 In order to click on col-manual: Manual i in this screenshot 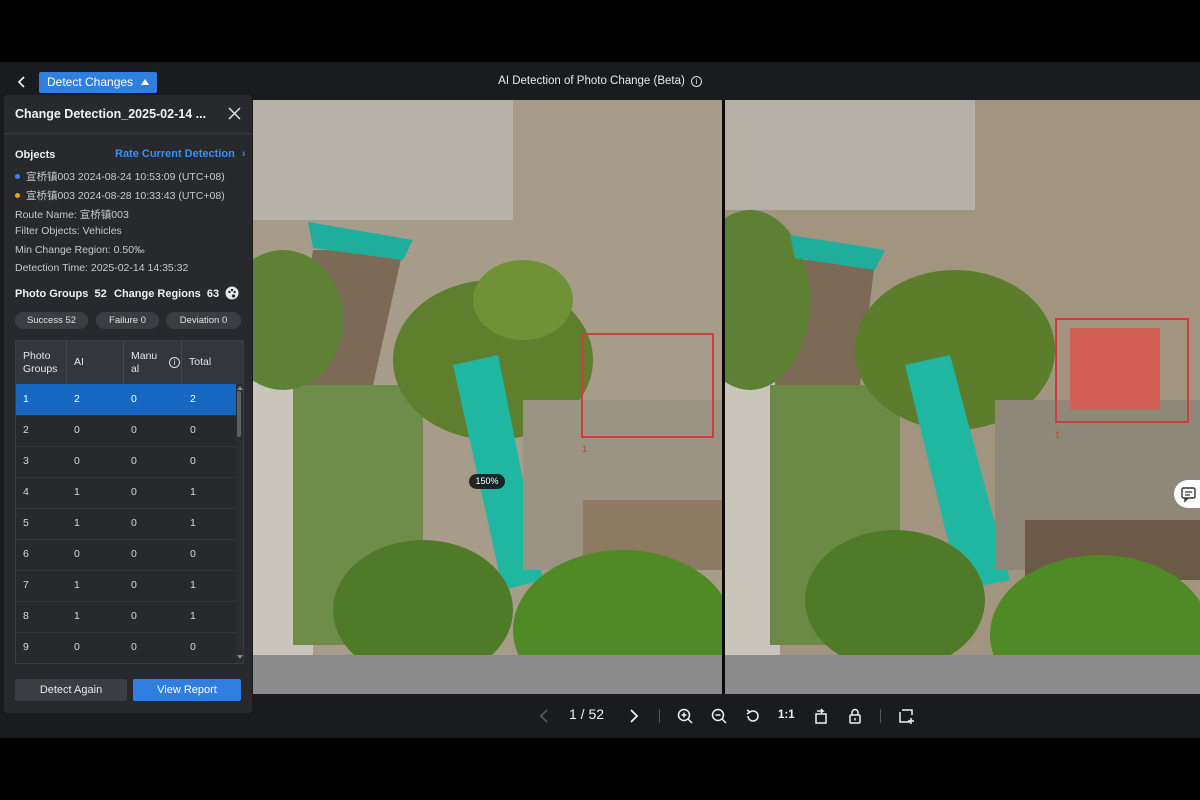, I will do `click(153, 362)`.